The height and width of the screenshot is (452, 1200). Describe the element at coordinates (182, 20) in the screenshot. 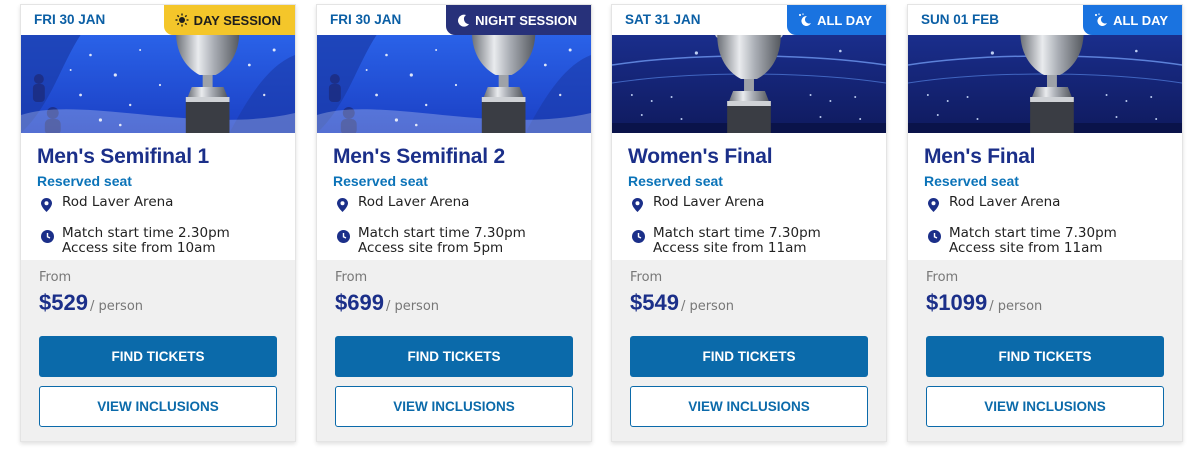

I see `sun-icon` at that location.